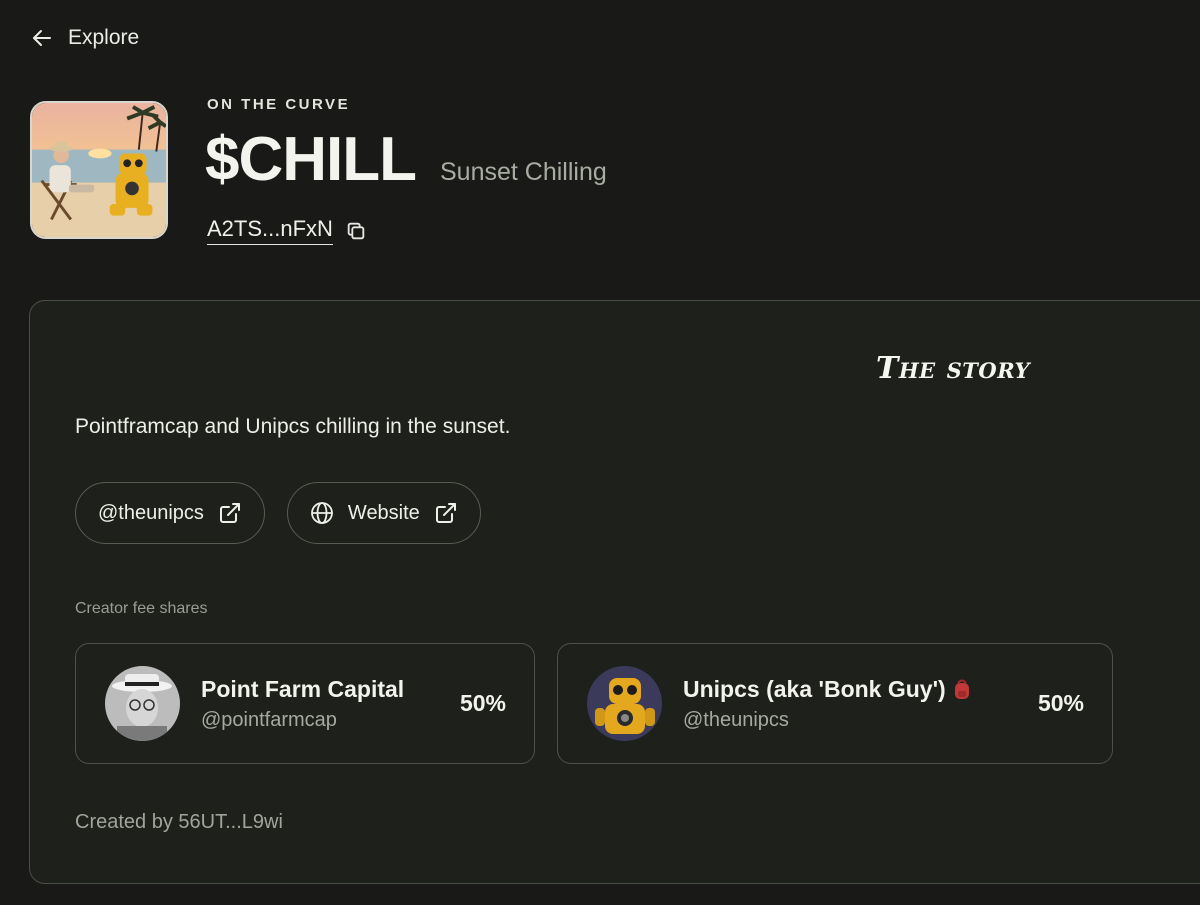  Describe the element at coordinates (311, 159) in the screenshot. I see `token-ticker: $CHILL` at that location.